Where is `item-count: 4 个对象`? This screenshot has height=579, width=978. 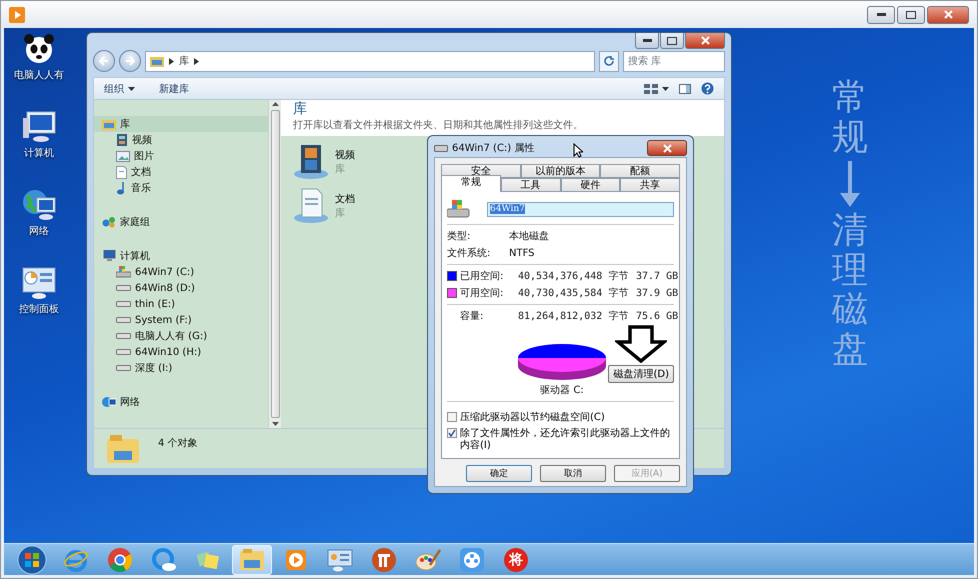 item-count: 4 个对象 is located at coordinates (178, 443).